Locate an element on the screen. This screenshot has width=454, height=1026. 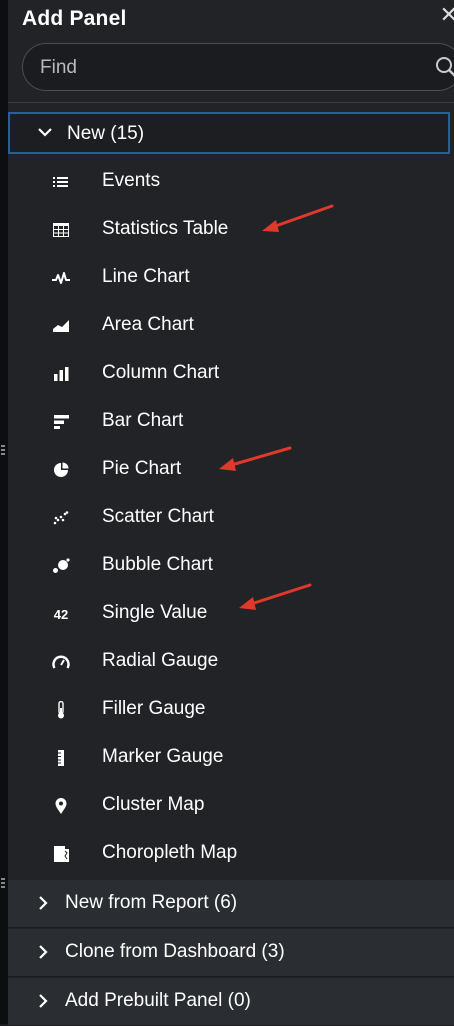
list-item-single-value: 42 Single Value is located at coordinates (231, 614).